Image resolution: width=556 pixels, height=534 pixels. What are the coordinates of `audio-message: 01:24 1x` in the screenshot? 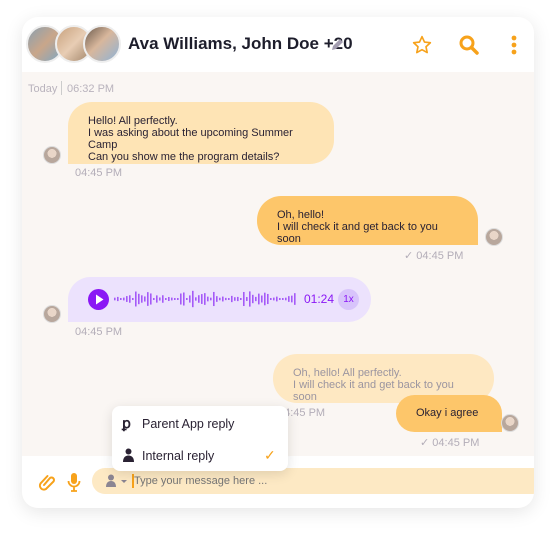 It's located at (219, 299).